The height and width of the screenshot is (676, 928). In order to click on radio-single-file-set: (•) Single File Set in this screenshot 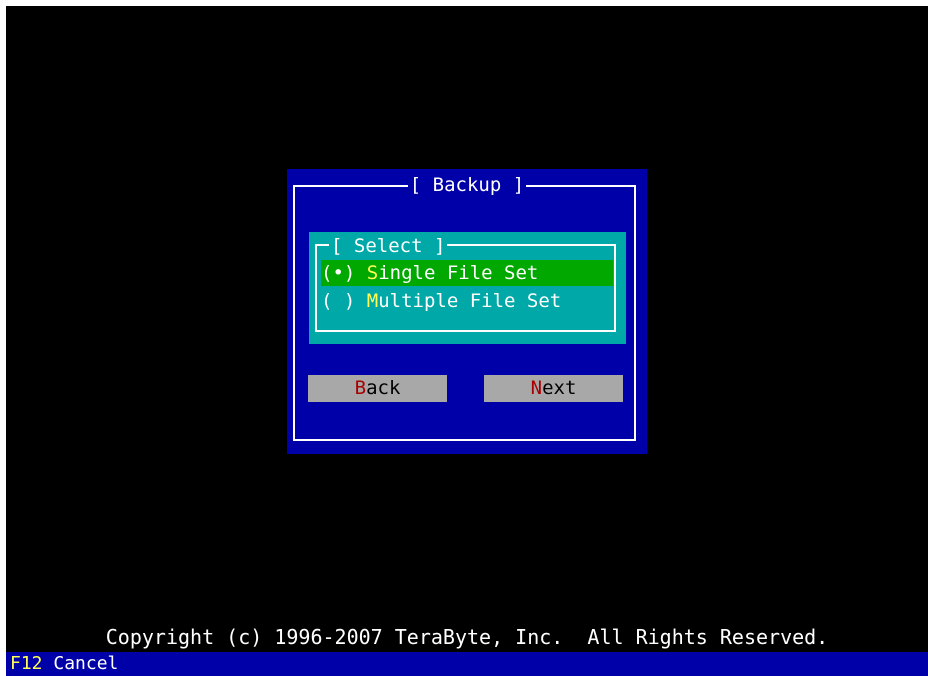, I will do `click(467, 273)`.